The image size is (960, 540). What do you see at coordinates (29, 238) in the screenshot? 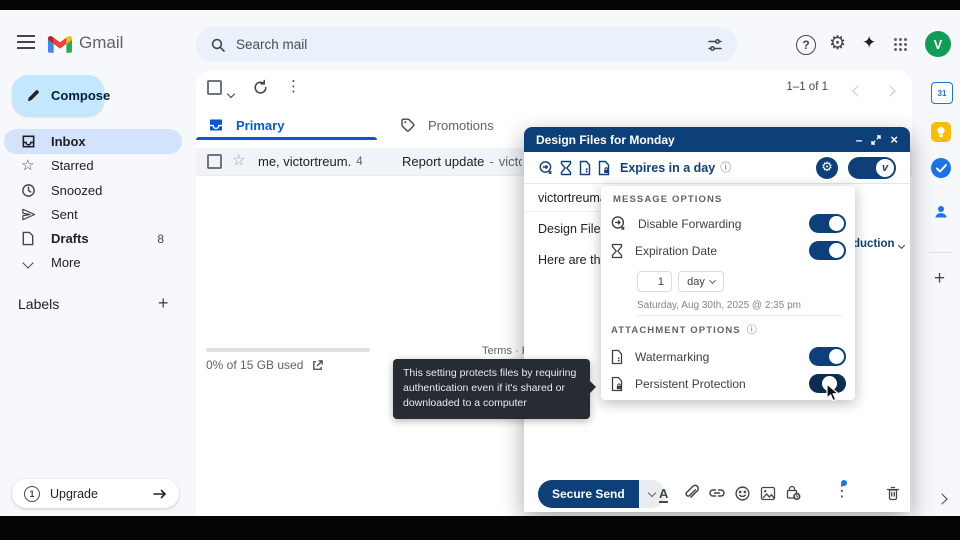
I see `draft-icon` at bounding box center [29, 238].